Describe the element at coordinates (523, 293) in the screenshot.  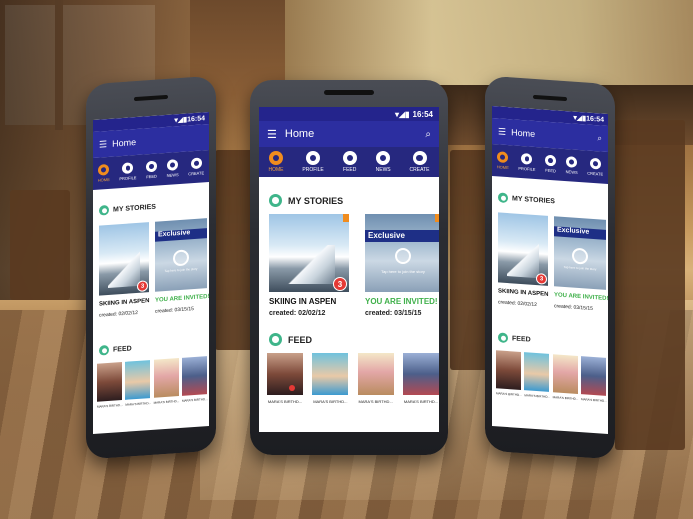
I see `story-title: SKIING IN ASPEN` at that location.